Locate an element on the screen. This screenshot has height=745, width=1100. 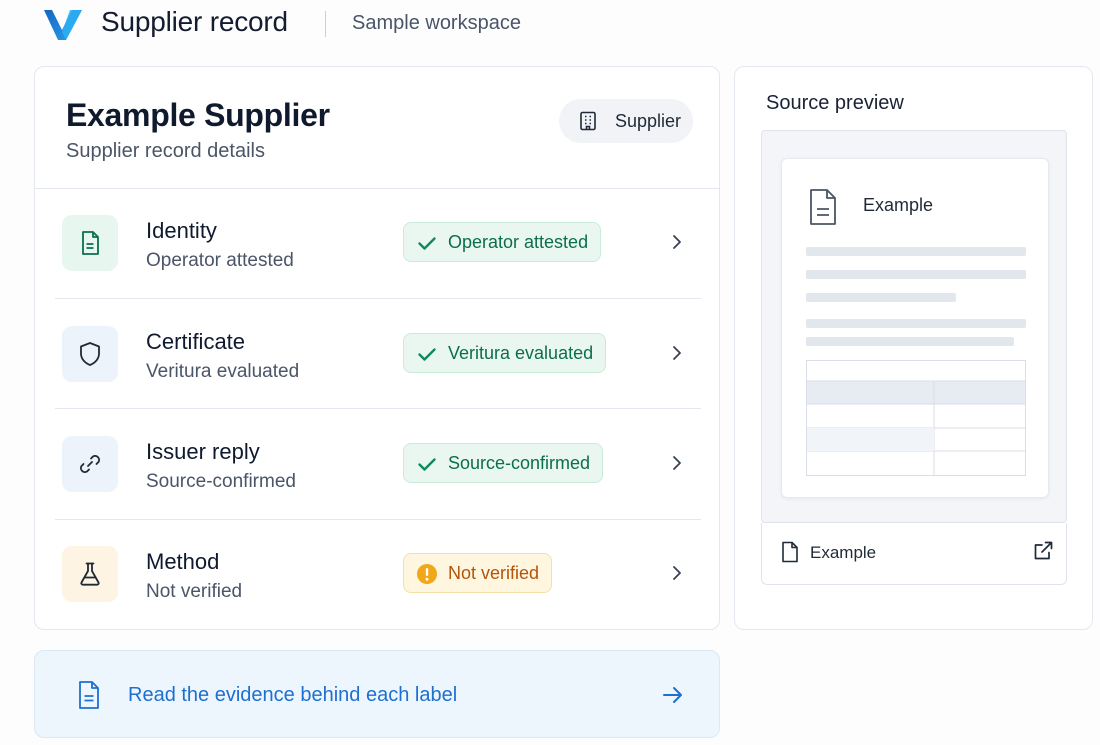
certificate-icon-tile is located at coordinates (90, 354).